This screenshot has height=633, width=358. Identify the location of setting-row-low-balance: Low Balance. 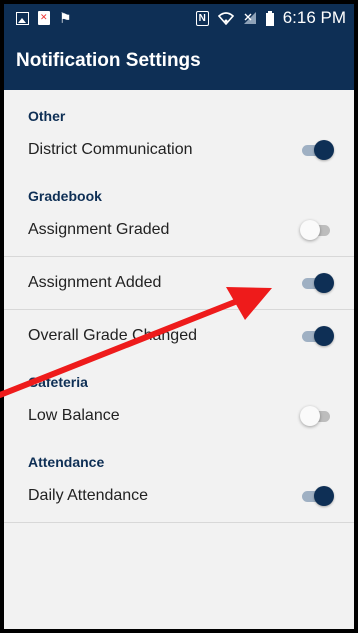
(179, 416).